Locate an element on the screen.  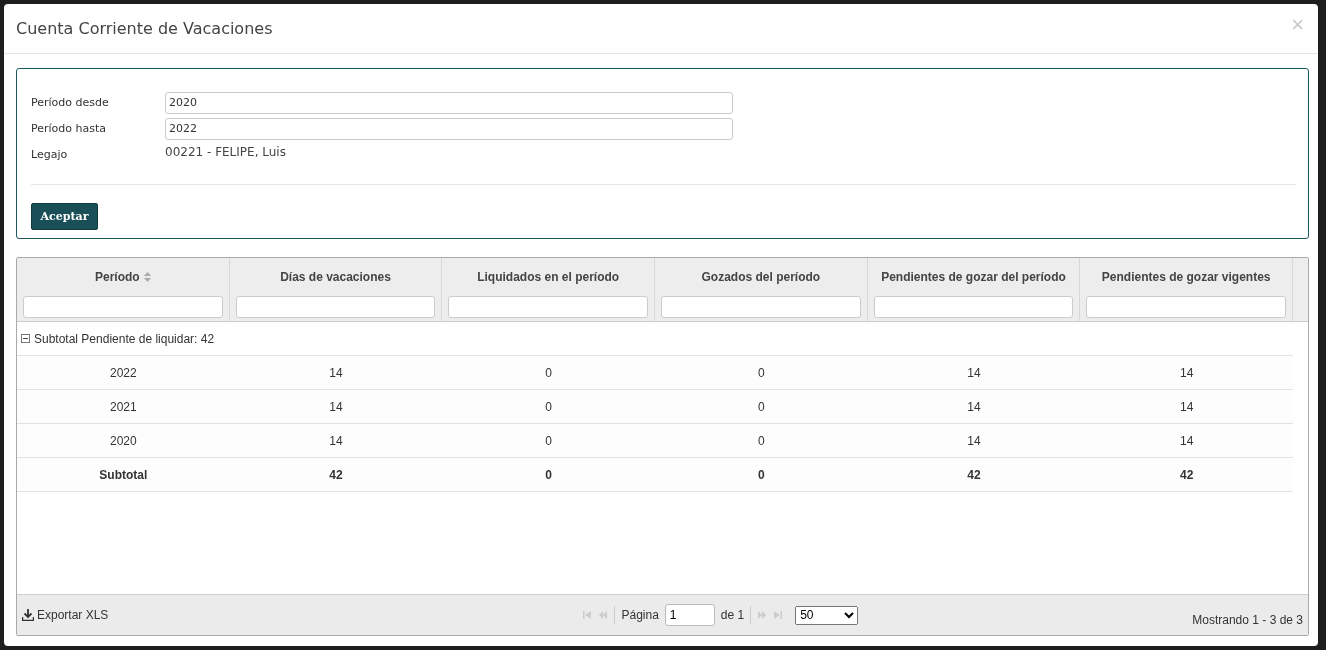
download-icon is located at coordinates (28, 615).